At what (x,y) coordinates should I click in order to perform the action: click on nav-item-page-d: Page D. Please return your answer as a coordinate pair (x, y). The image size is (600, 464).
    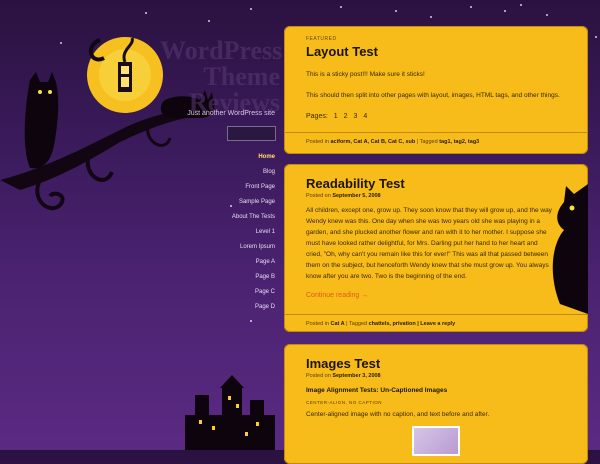
    Looking at the image, I should click on (227, 307).